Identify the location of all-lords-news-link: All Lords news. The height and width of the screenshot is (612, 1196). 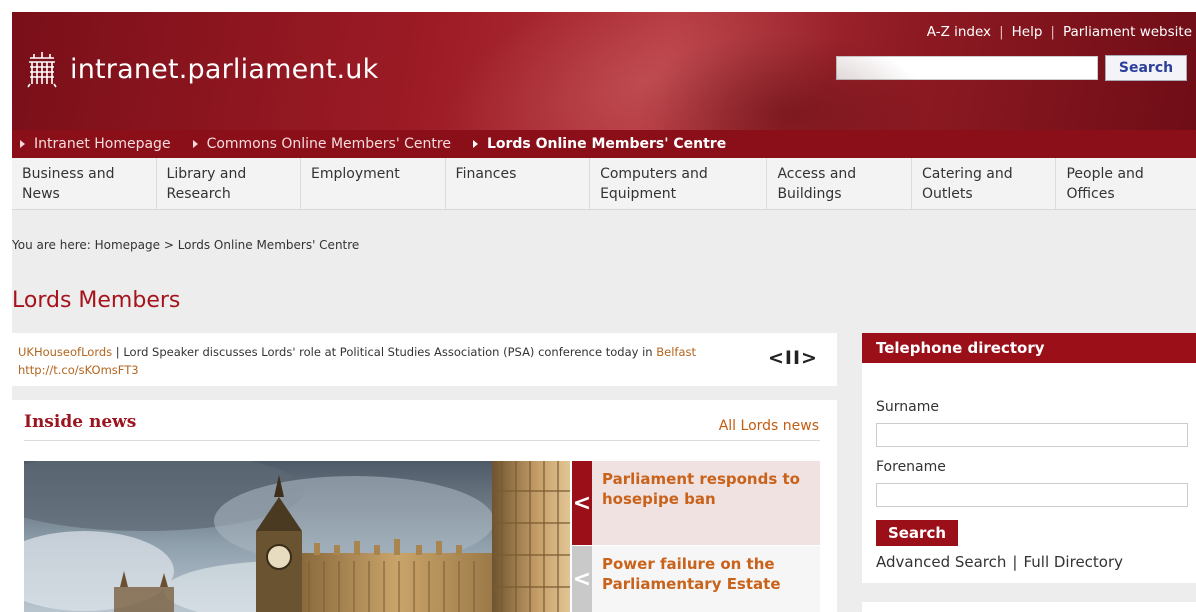
(769, 426).